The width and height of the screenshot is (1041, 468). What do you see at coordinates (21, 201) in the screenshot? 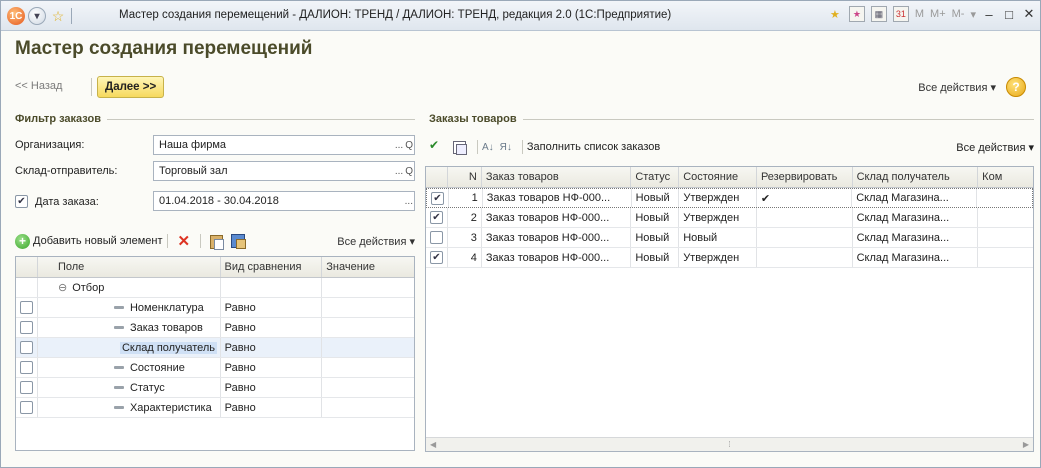
I see `date-checkbox: ✔` at bounding box center [21, 201].